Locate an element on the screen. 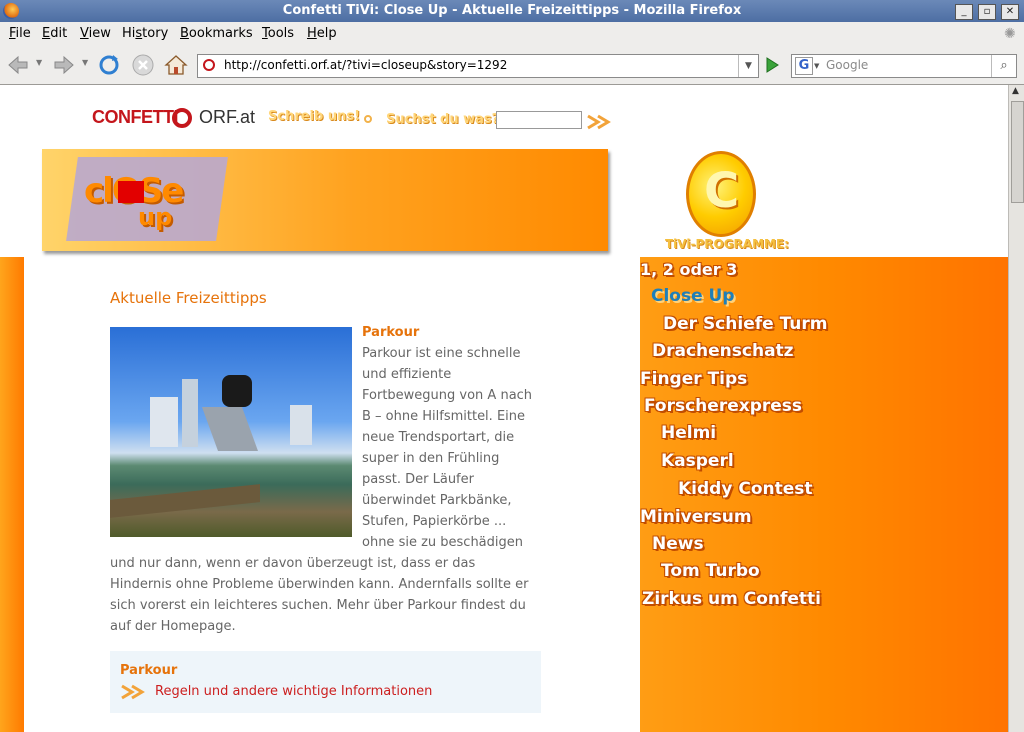 The image size is (1024, 732). stop-icon is located at coordinates (143, 65).